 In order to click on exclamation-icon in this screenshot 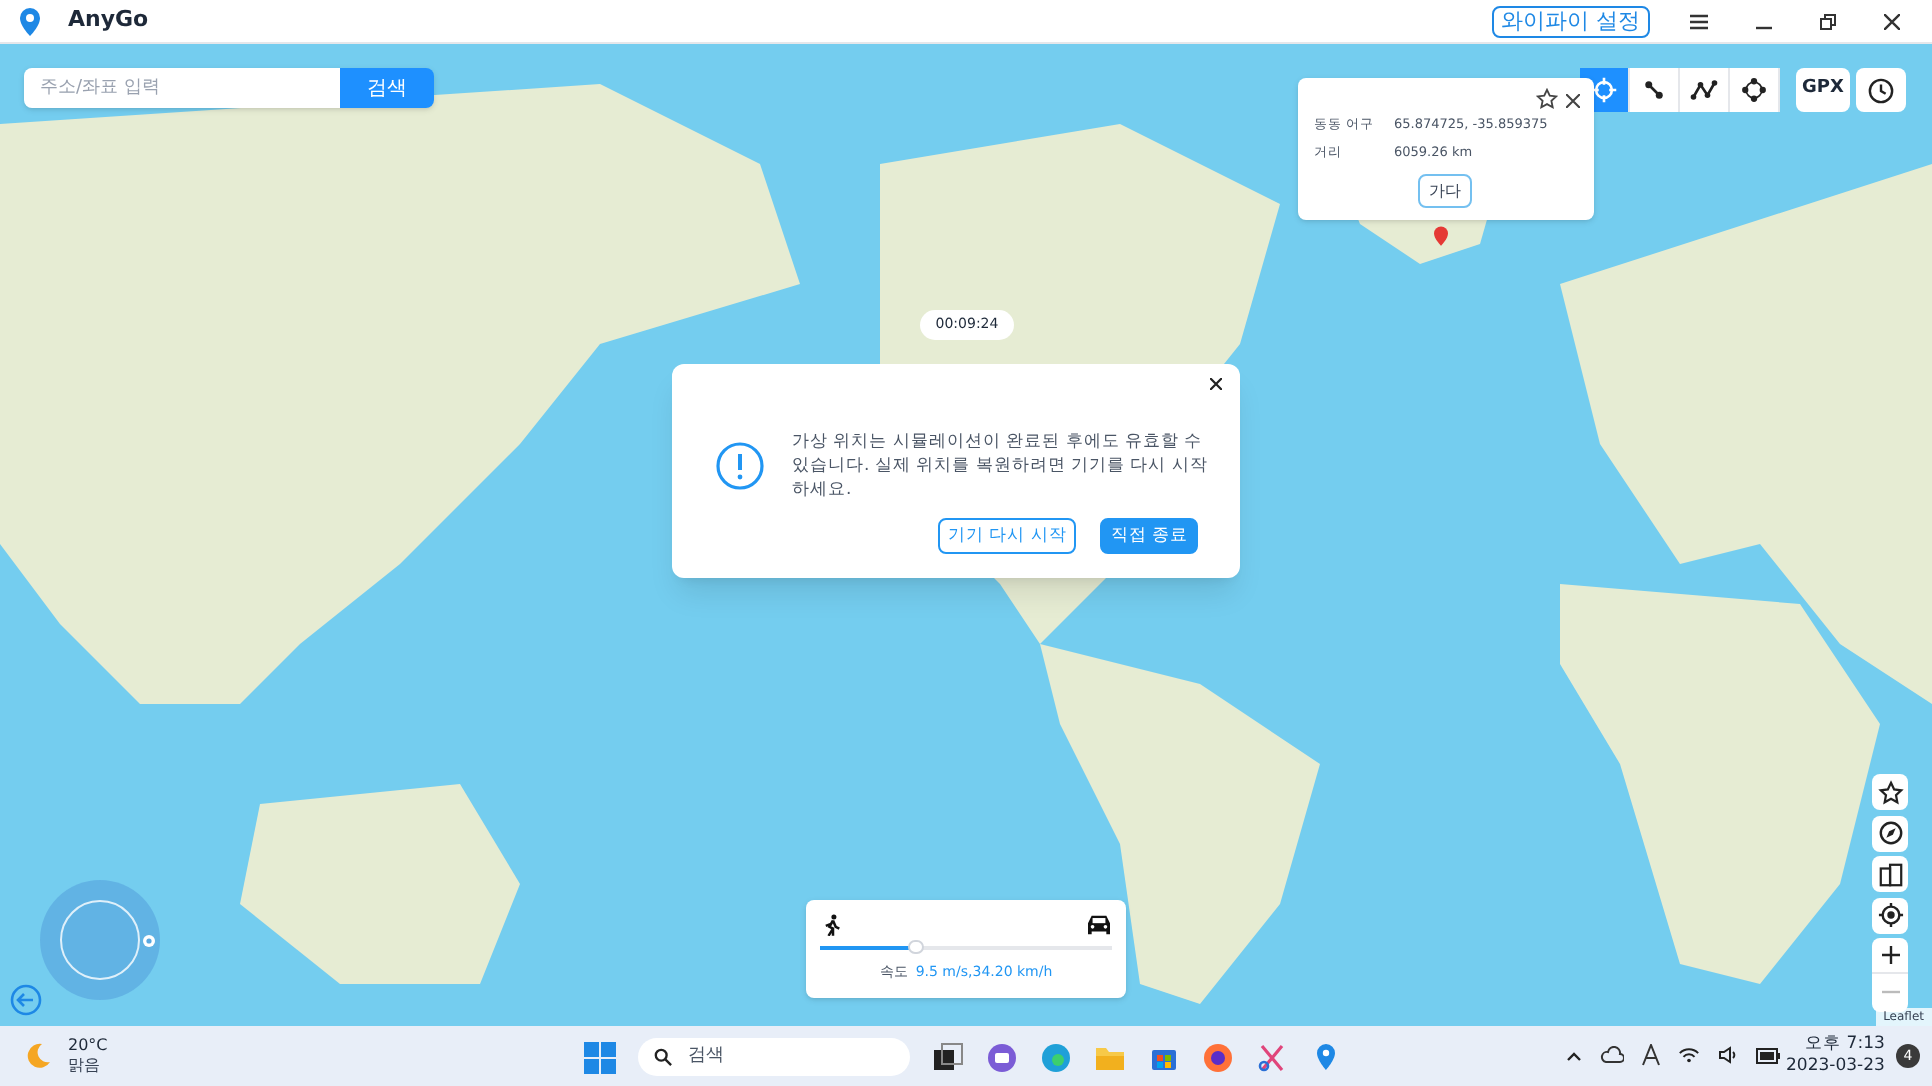, I will do `click(740, 466)`.